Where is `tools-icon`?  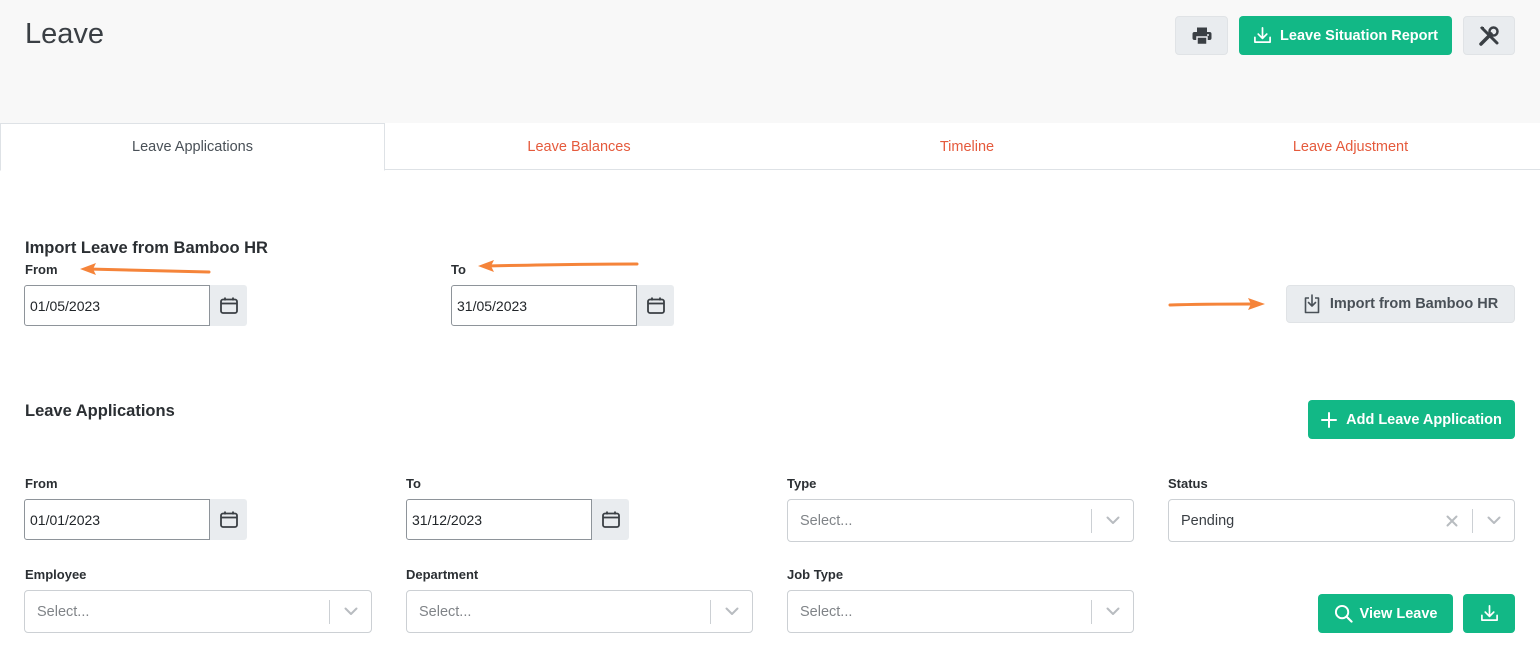 tools-icon is located at coordinates (1489, 35).